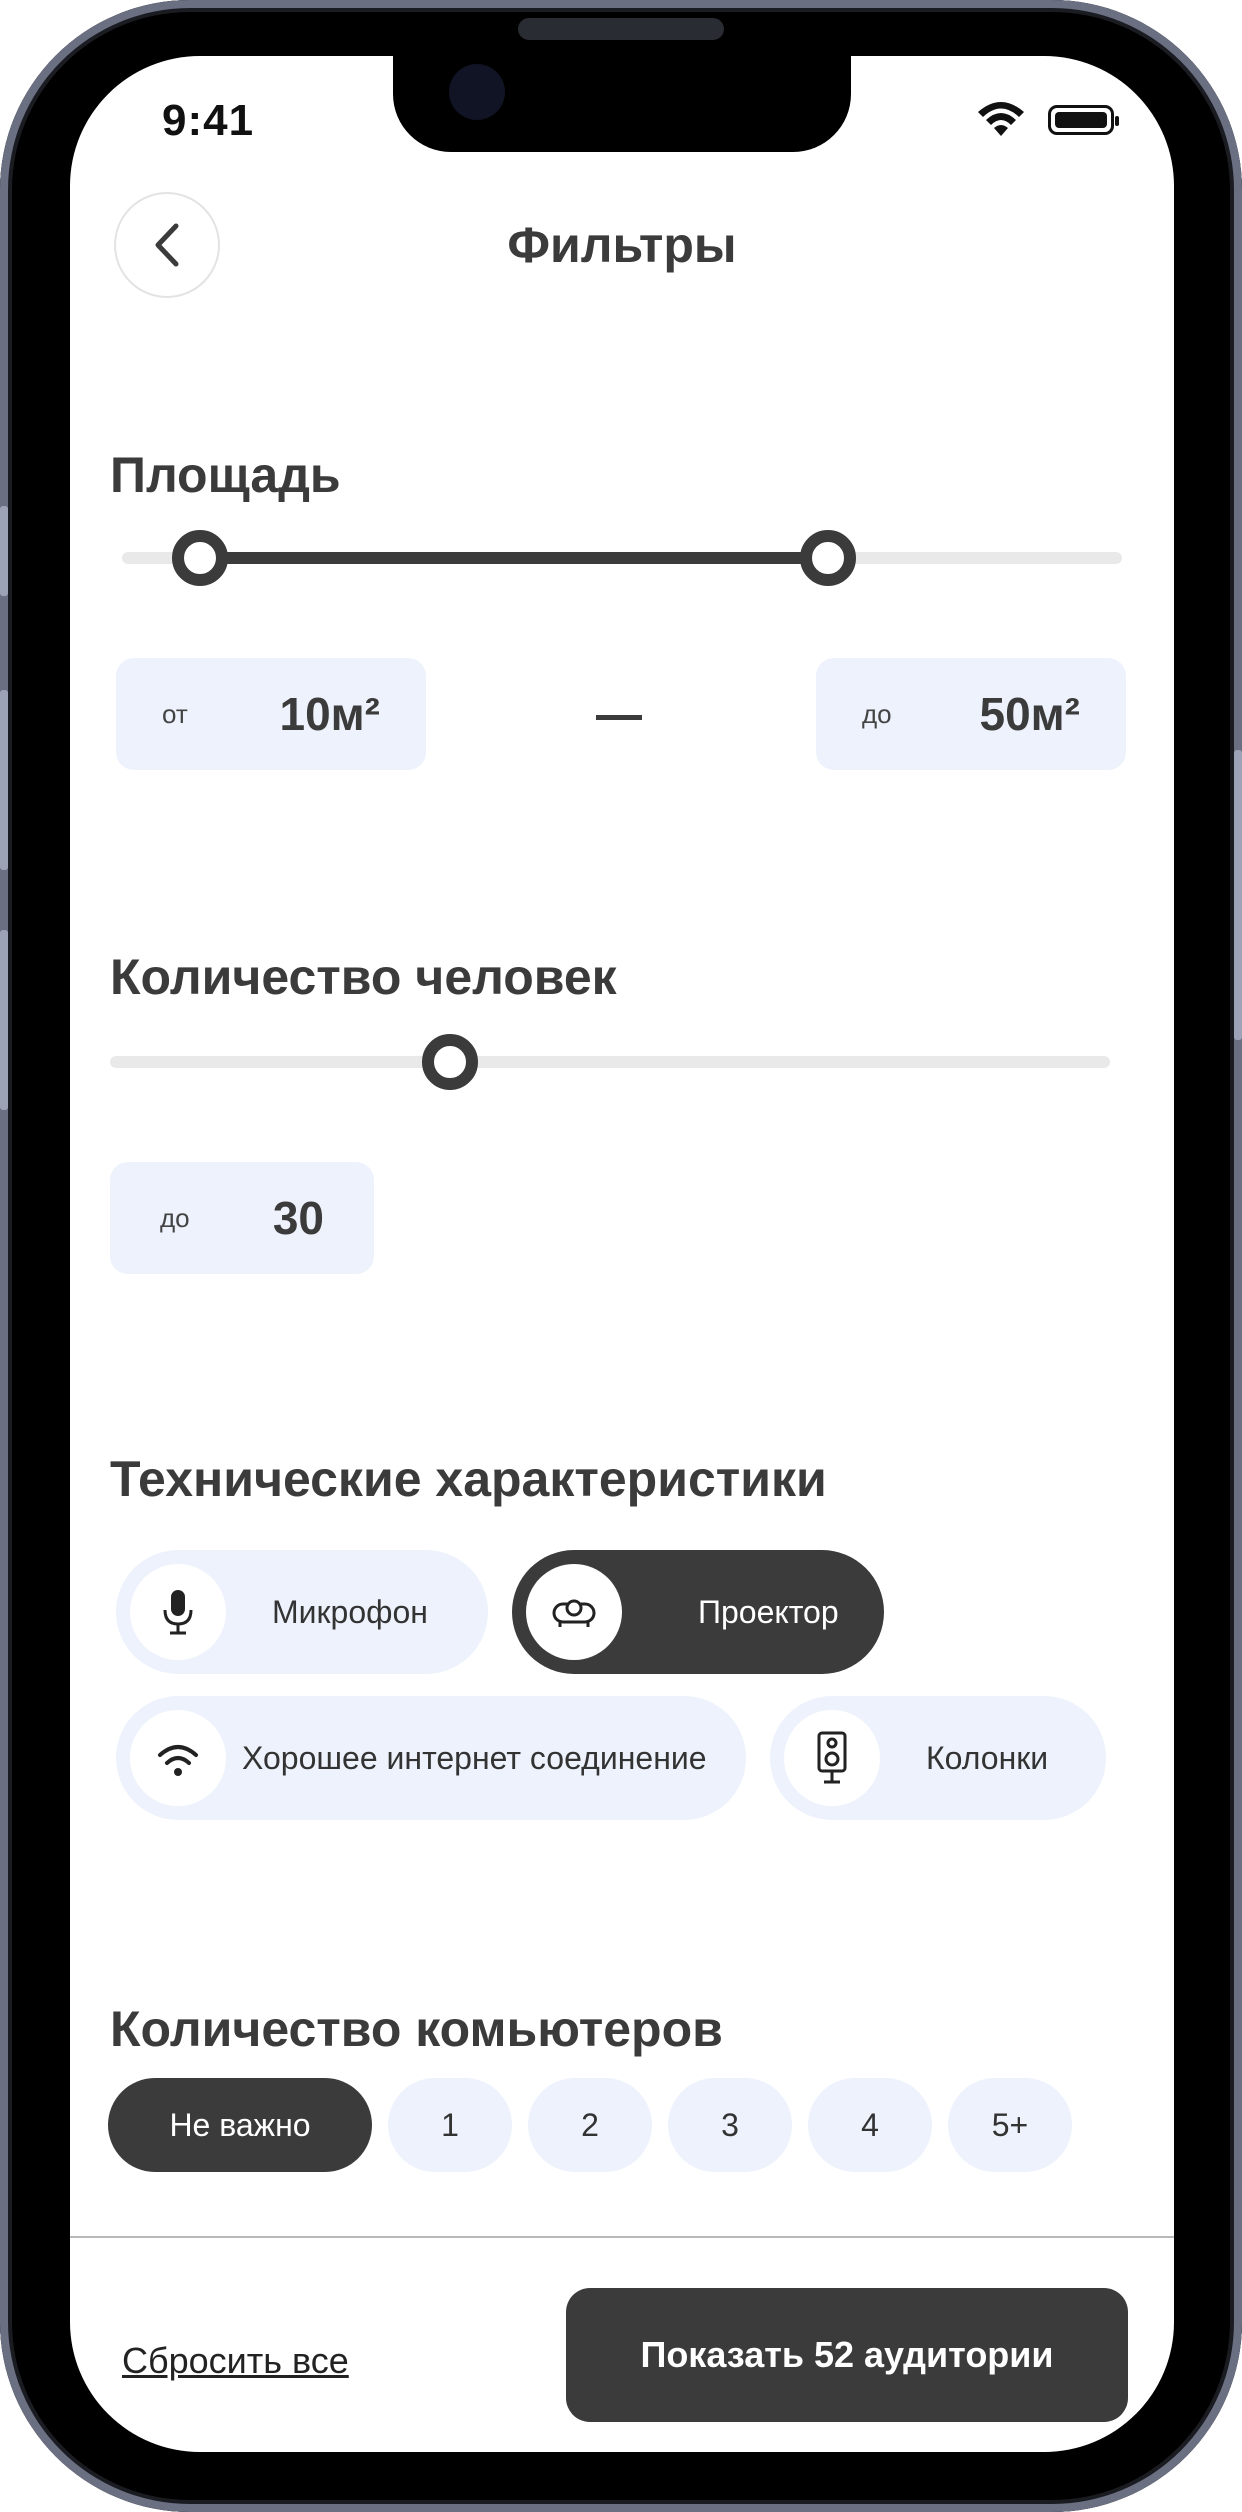 The image size is (1242, 2512). Describe the element at coordinates (870, 2125) in the screenshot. I see `computers-option-4: 4` at that location.